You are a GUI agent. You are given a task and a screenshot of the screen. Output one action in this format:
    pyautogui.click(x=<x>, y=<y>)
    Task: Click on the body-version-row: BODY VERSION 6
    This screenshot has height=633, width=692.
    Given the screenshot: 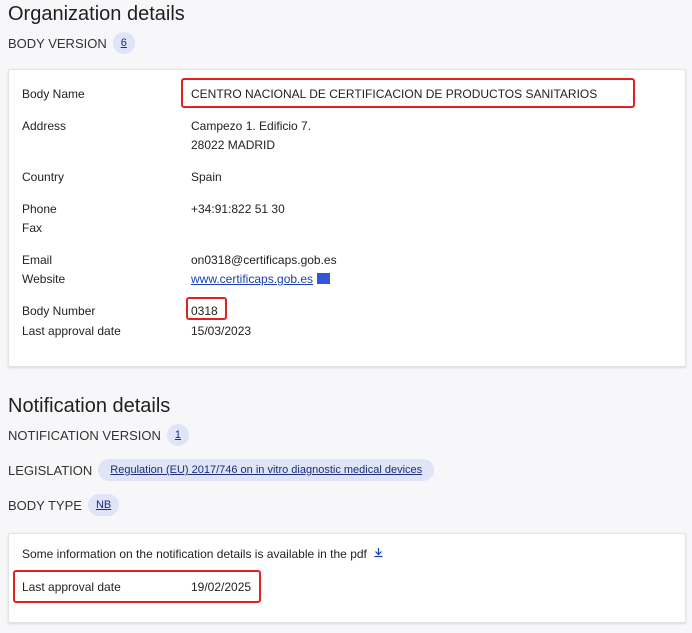 What is the action you would take?
    pyautogui.click(x=71, y=43)
    